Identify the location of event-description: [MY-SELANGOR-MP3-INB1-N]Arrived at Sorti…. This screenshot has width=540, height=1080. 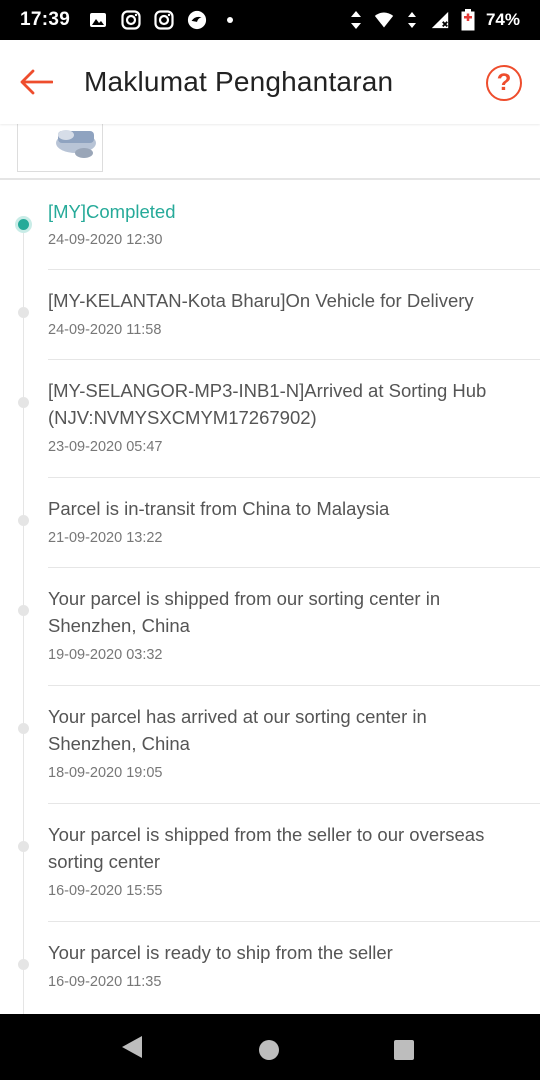
(267, 404).